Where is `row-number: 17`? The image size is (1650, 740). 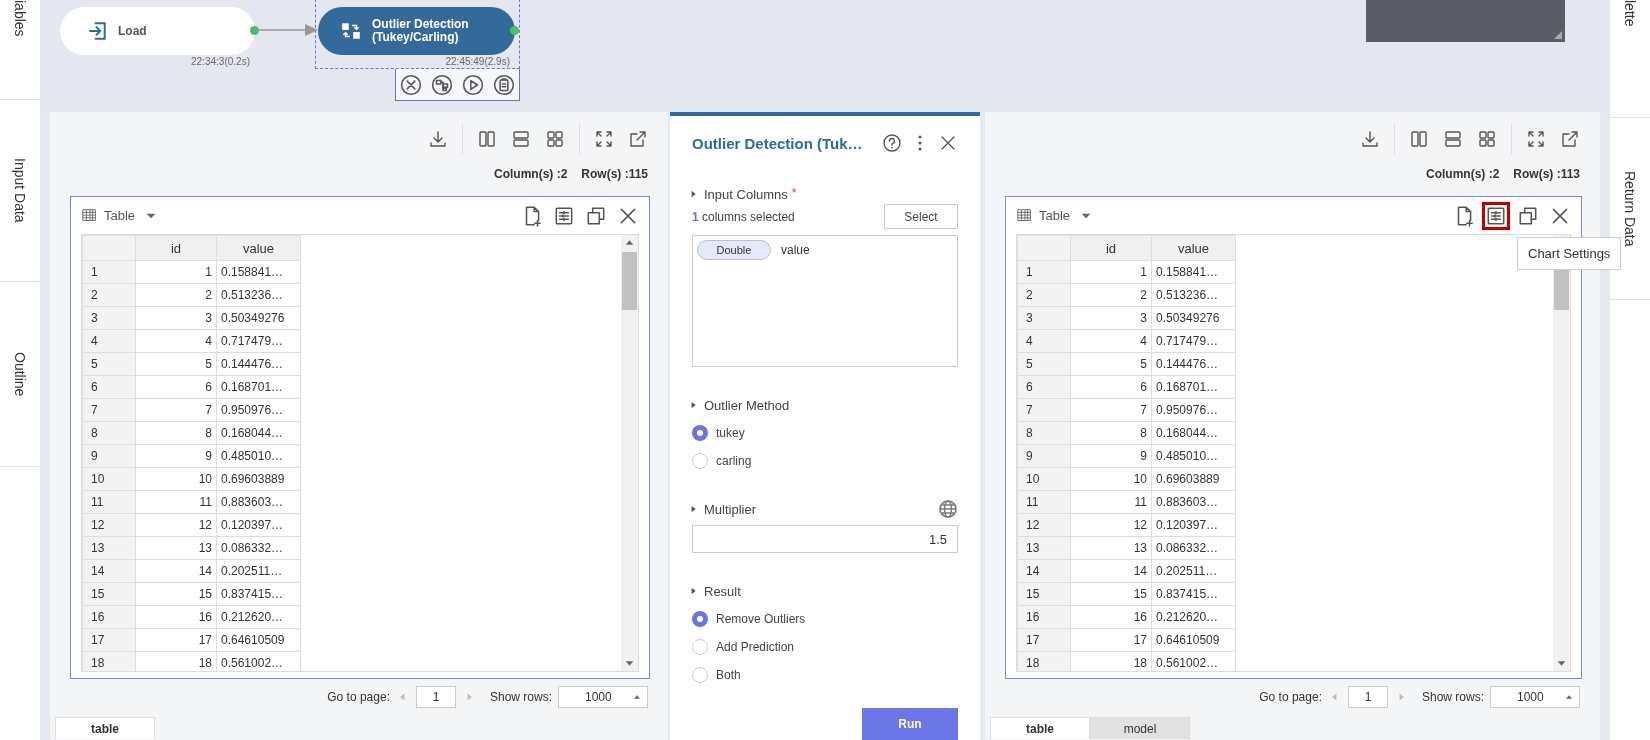
row-number: 17 is located at coordinates (109, 640).